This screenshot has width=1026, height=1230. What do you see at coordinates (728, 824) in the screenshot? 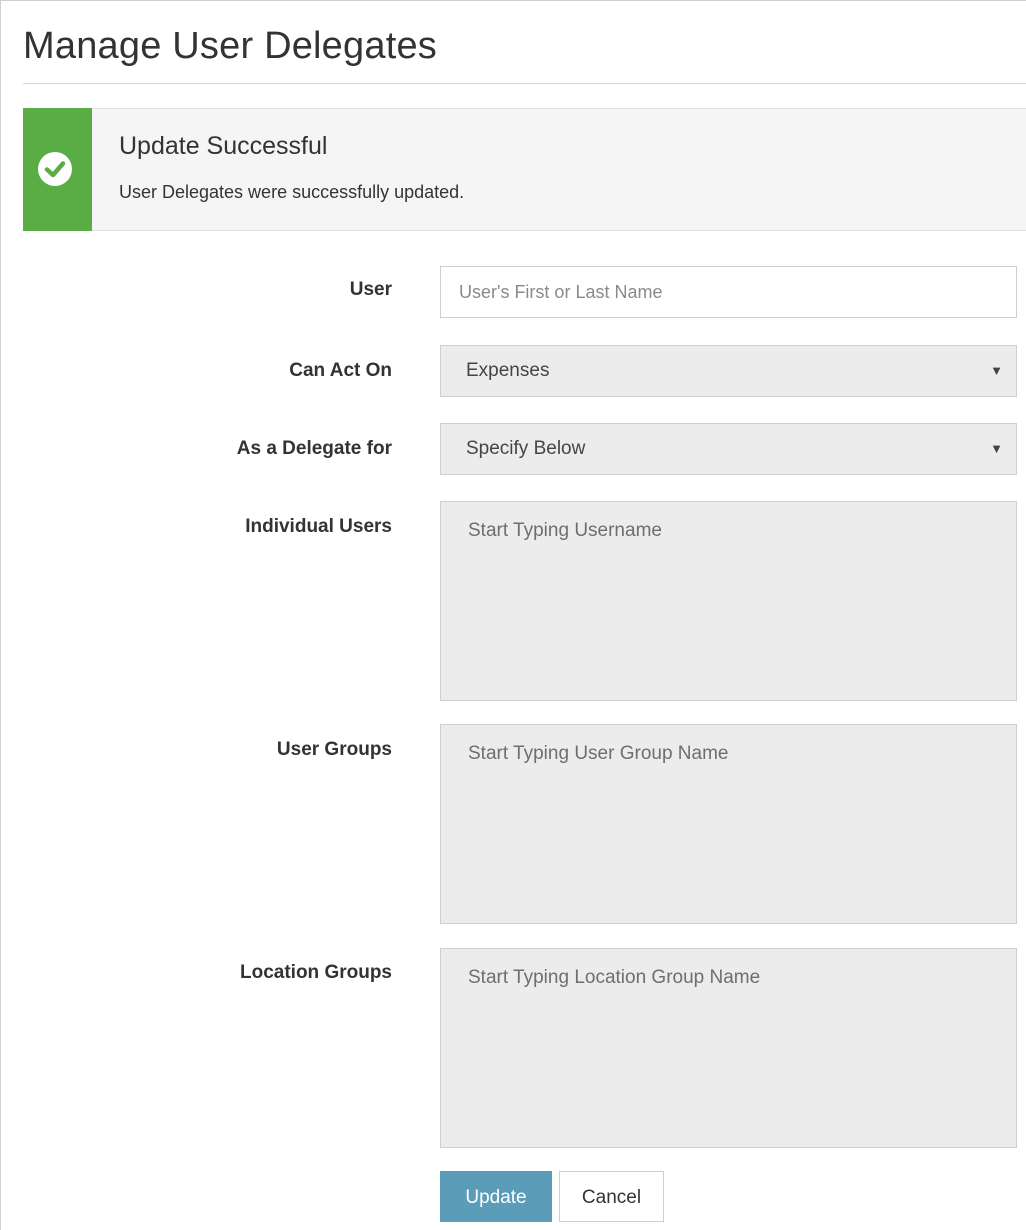
I see `user-groups-input` at bounding box center [728, 824].